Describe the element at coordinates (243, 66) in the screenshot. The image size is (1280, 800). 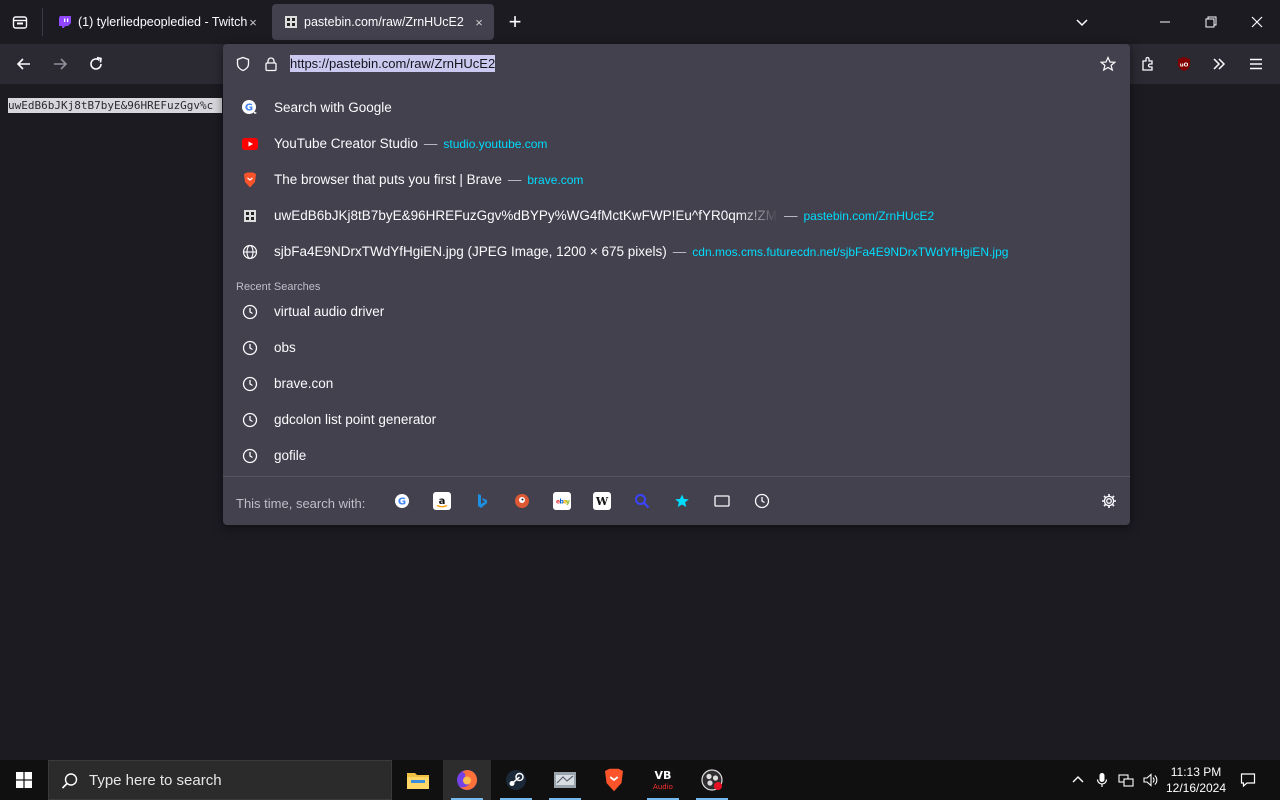
I see `tracking-protection-shield-icon` at that location.